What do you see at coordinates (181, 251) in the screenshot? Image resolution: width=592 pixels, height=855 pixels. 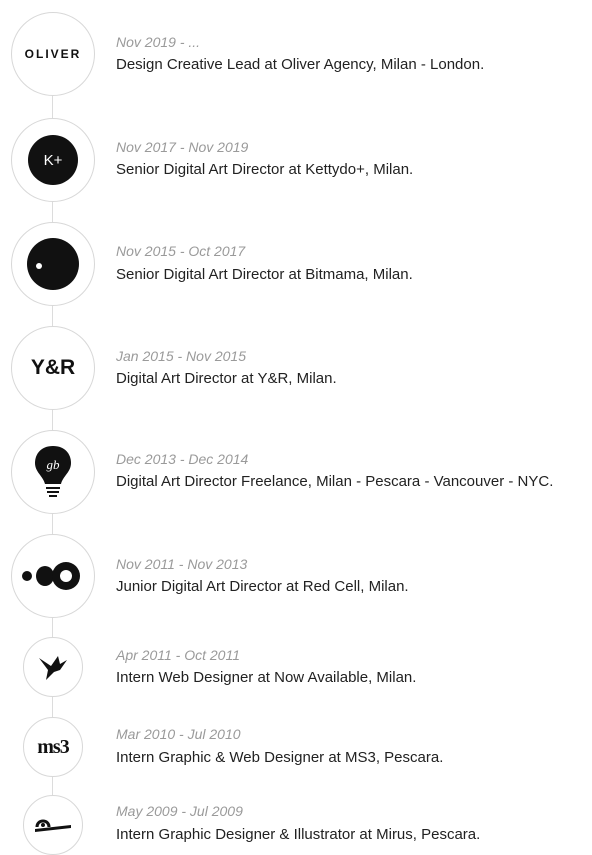 I see `entry-date: Nov 2015 - Oct 2017` at bounding box center [181, 251].